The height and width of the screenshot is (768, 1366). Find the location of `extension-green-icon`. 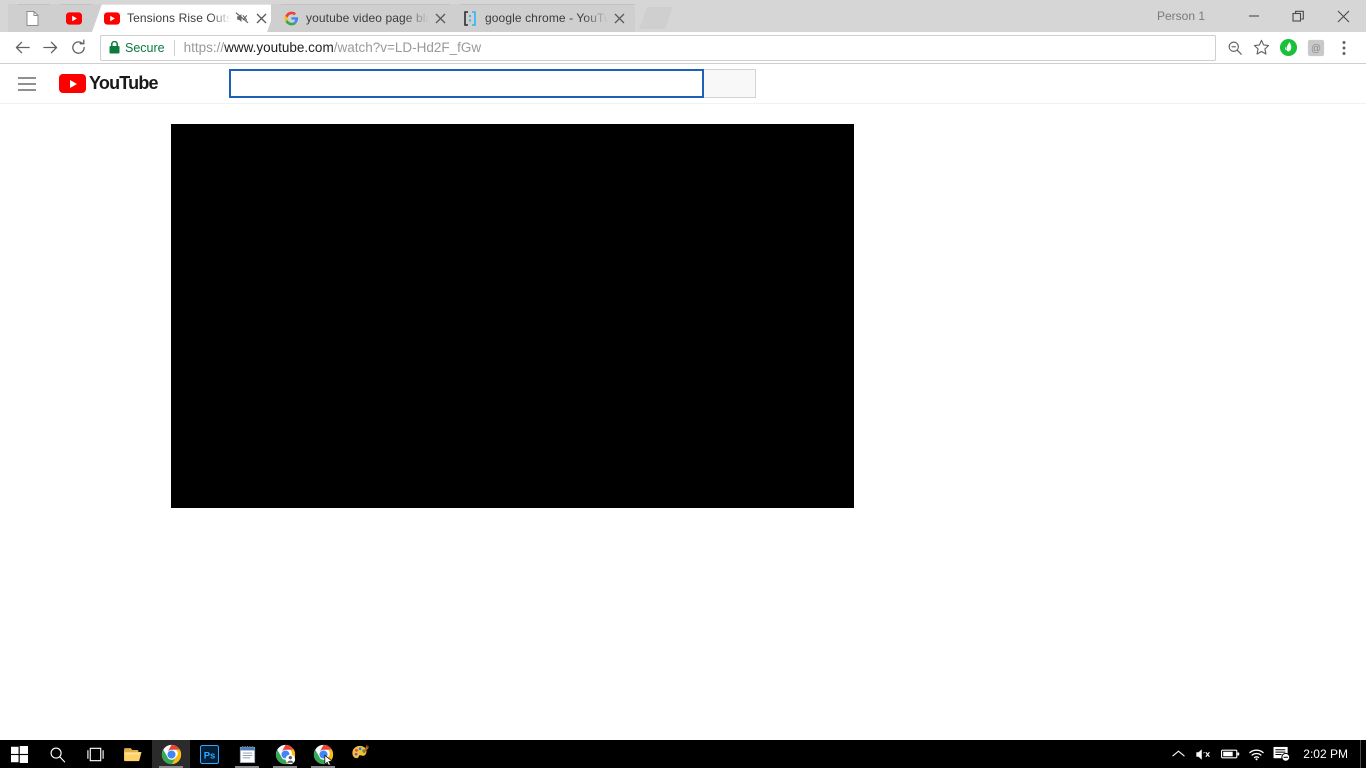

extension-green-icon is located at coordinates (1288, 48).